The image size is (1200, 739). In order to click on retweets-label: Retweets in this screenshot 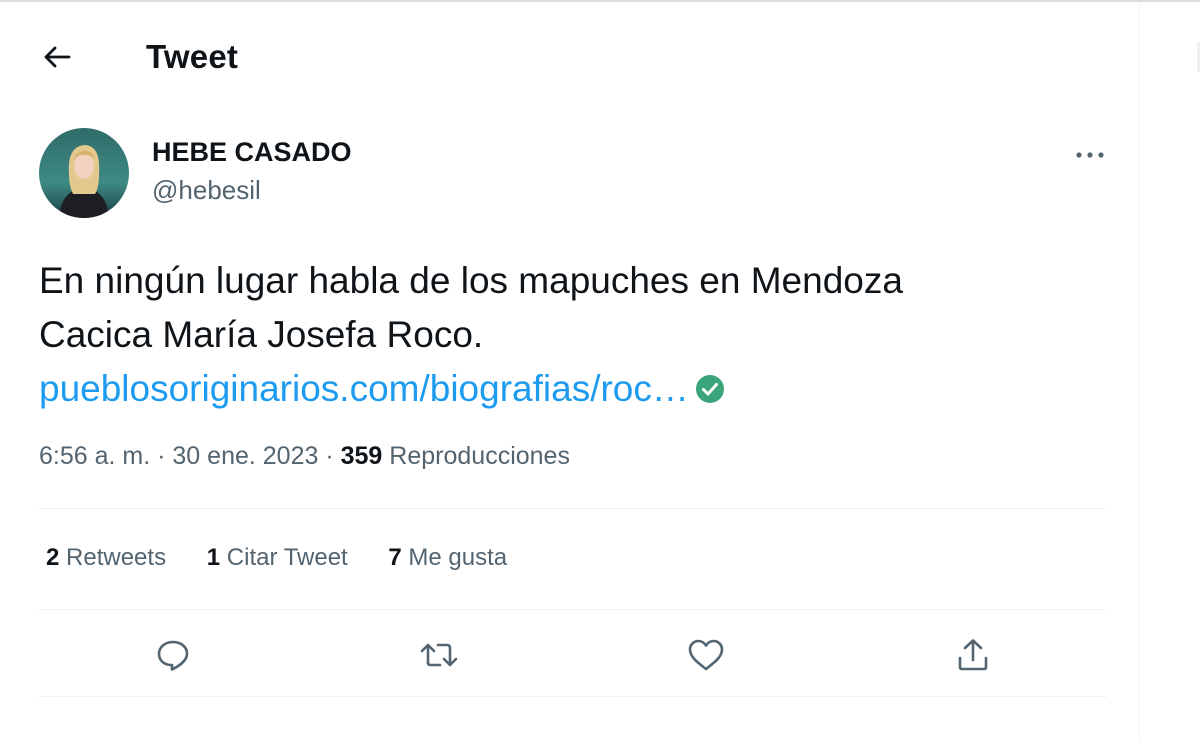, I will do `click(116, 557)`.